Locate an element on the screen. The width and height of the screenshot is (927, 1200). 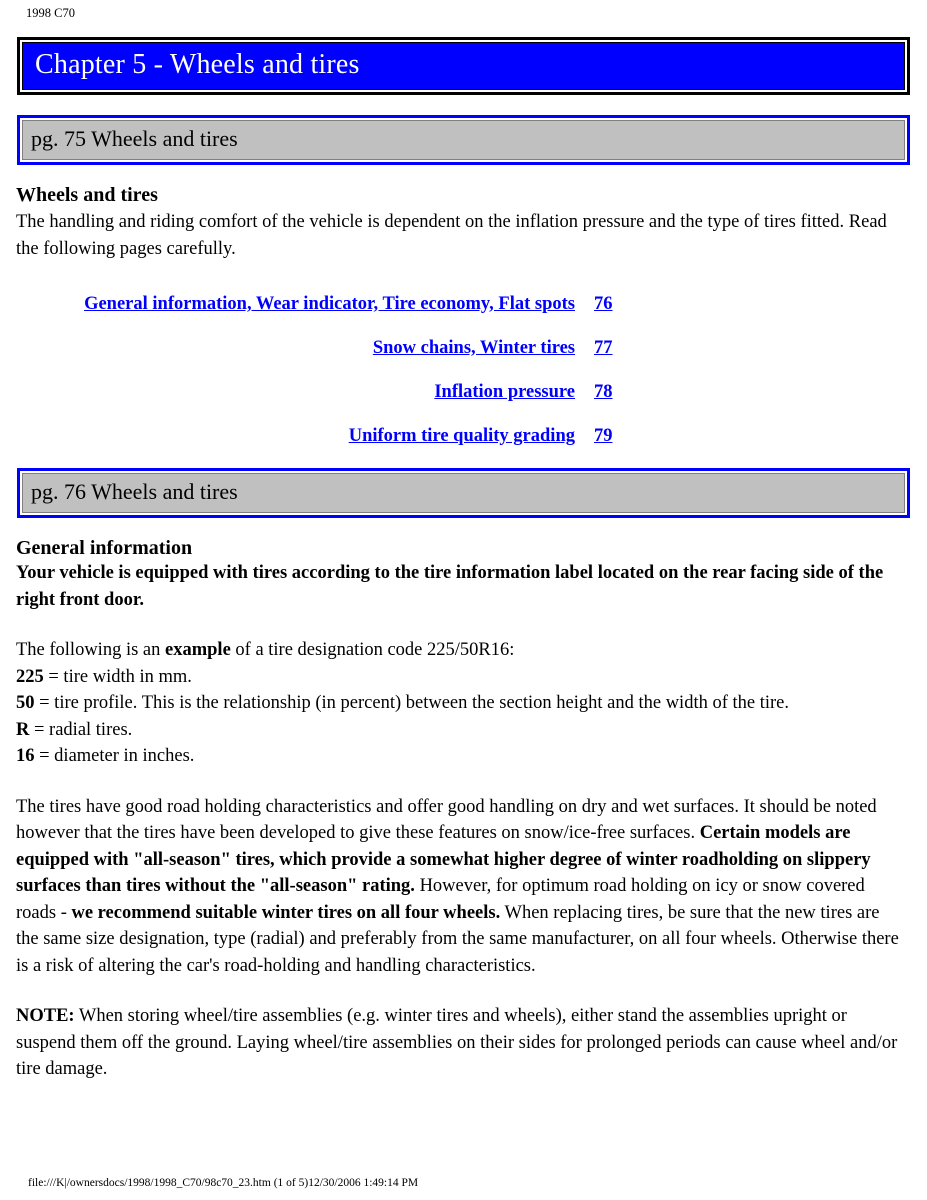
chapter-banner-fill: Chapter 5 - Wheels and tires is located at coordinates (463, 66).